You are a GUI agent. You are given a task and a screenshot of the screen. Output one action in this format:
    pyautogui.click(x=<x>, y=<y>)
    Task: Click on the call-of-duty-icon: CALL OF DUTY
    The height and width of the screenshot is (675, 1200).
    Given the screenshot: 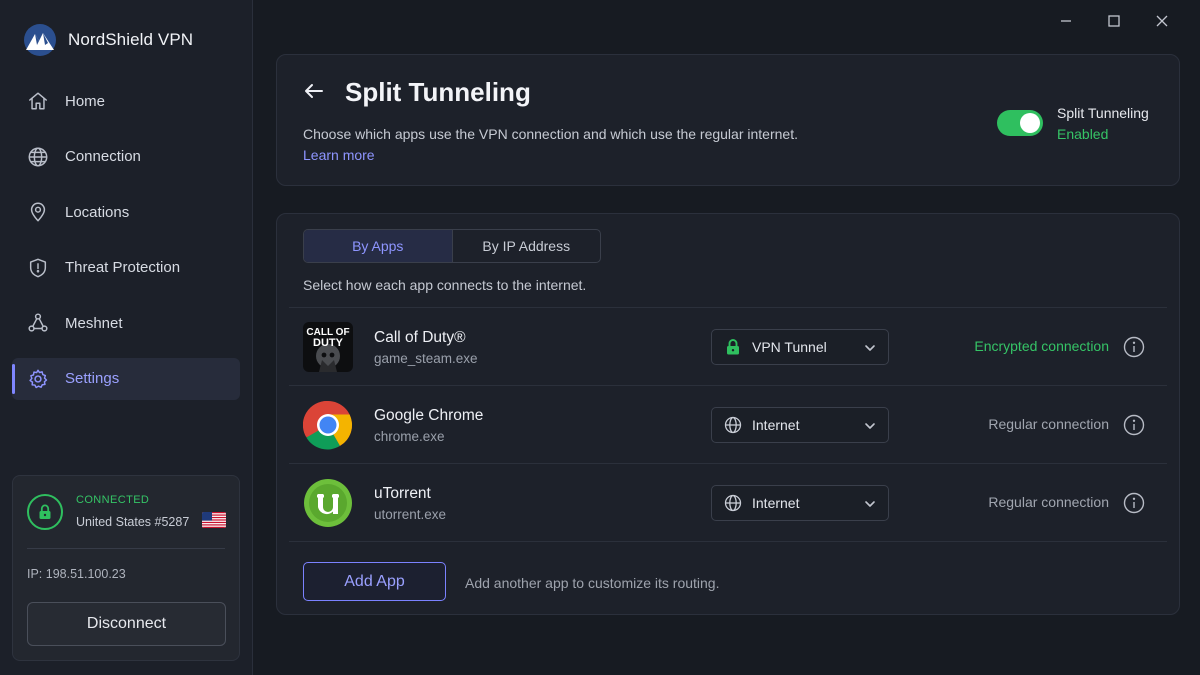 What is the action you would take?
    pyautogui.click(x=328, y=347)
    